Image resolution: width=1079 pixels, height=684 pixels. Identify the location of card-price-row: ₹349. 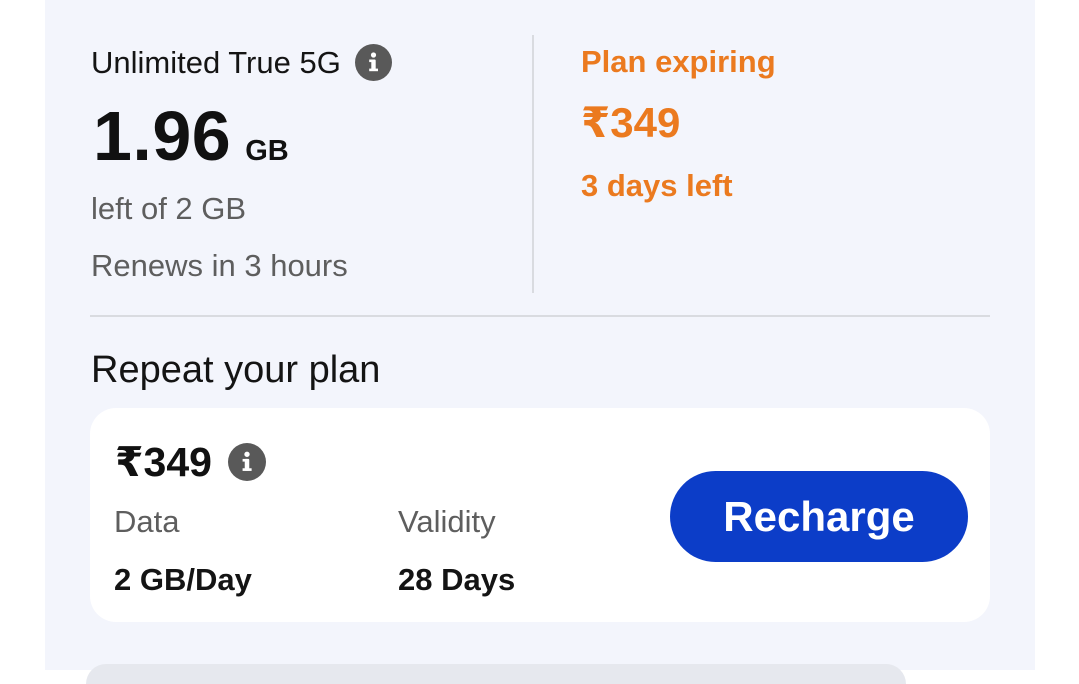
(190, 462).